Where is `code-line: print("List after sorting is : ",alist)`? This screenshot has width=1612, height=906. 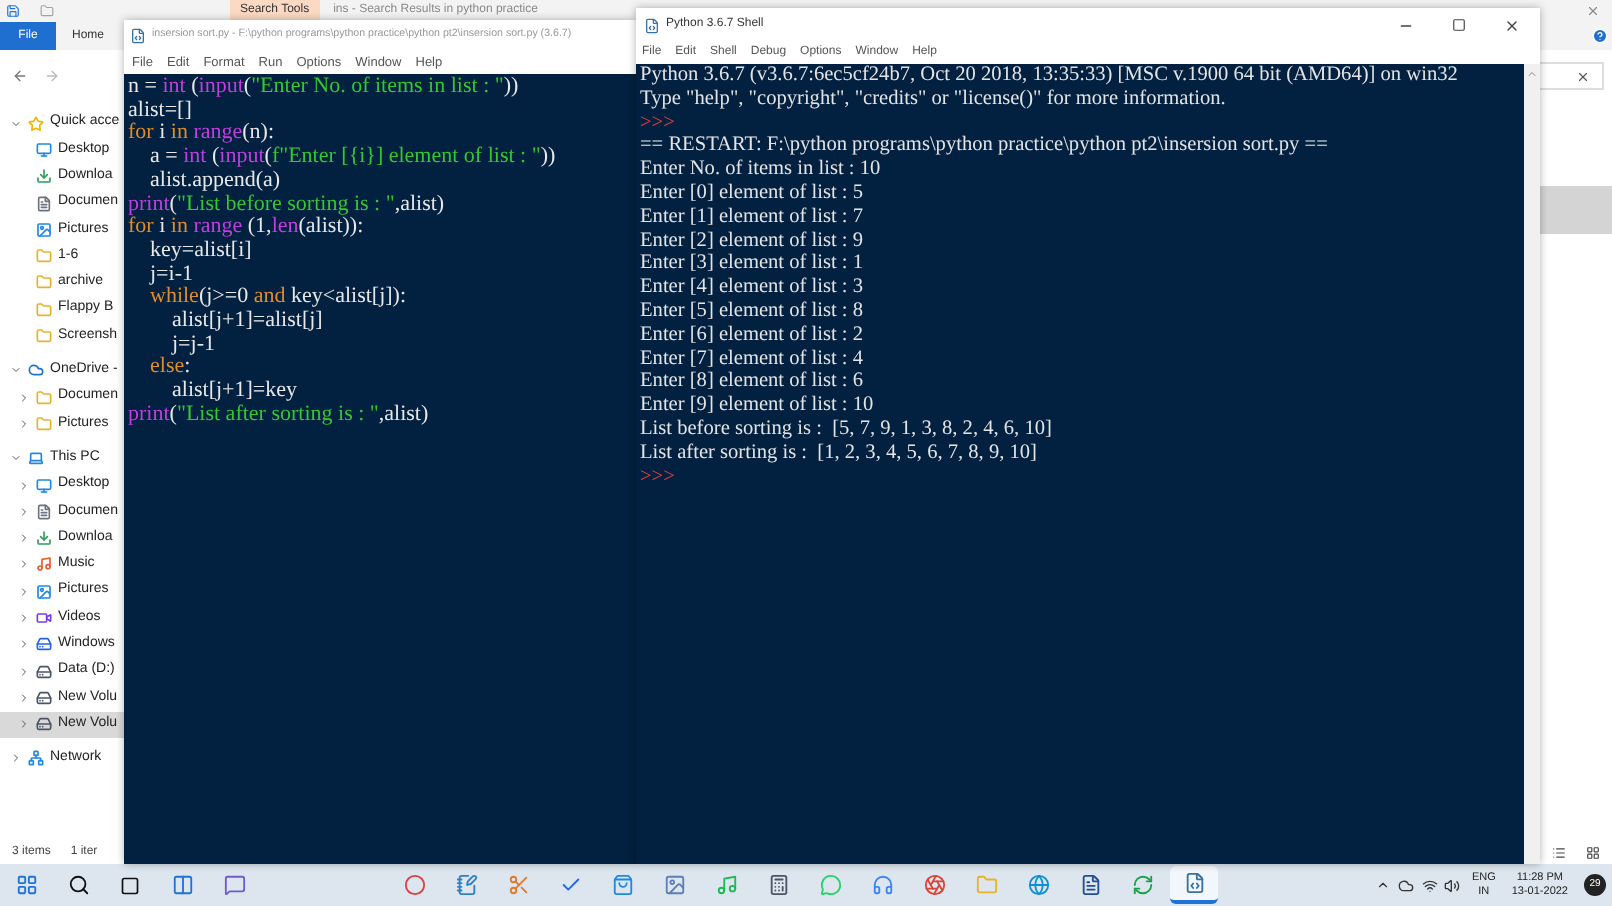
code-line: print("List after sorting is : ",alist) is located at coordinates (278, 415).